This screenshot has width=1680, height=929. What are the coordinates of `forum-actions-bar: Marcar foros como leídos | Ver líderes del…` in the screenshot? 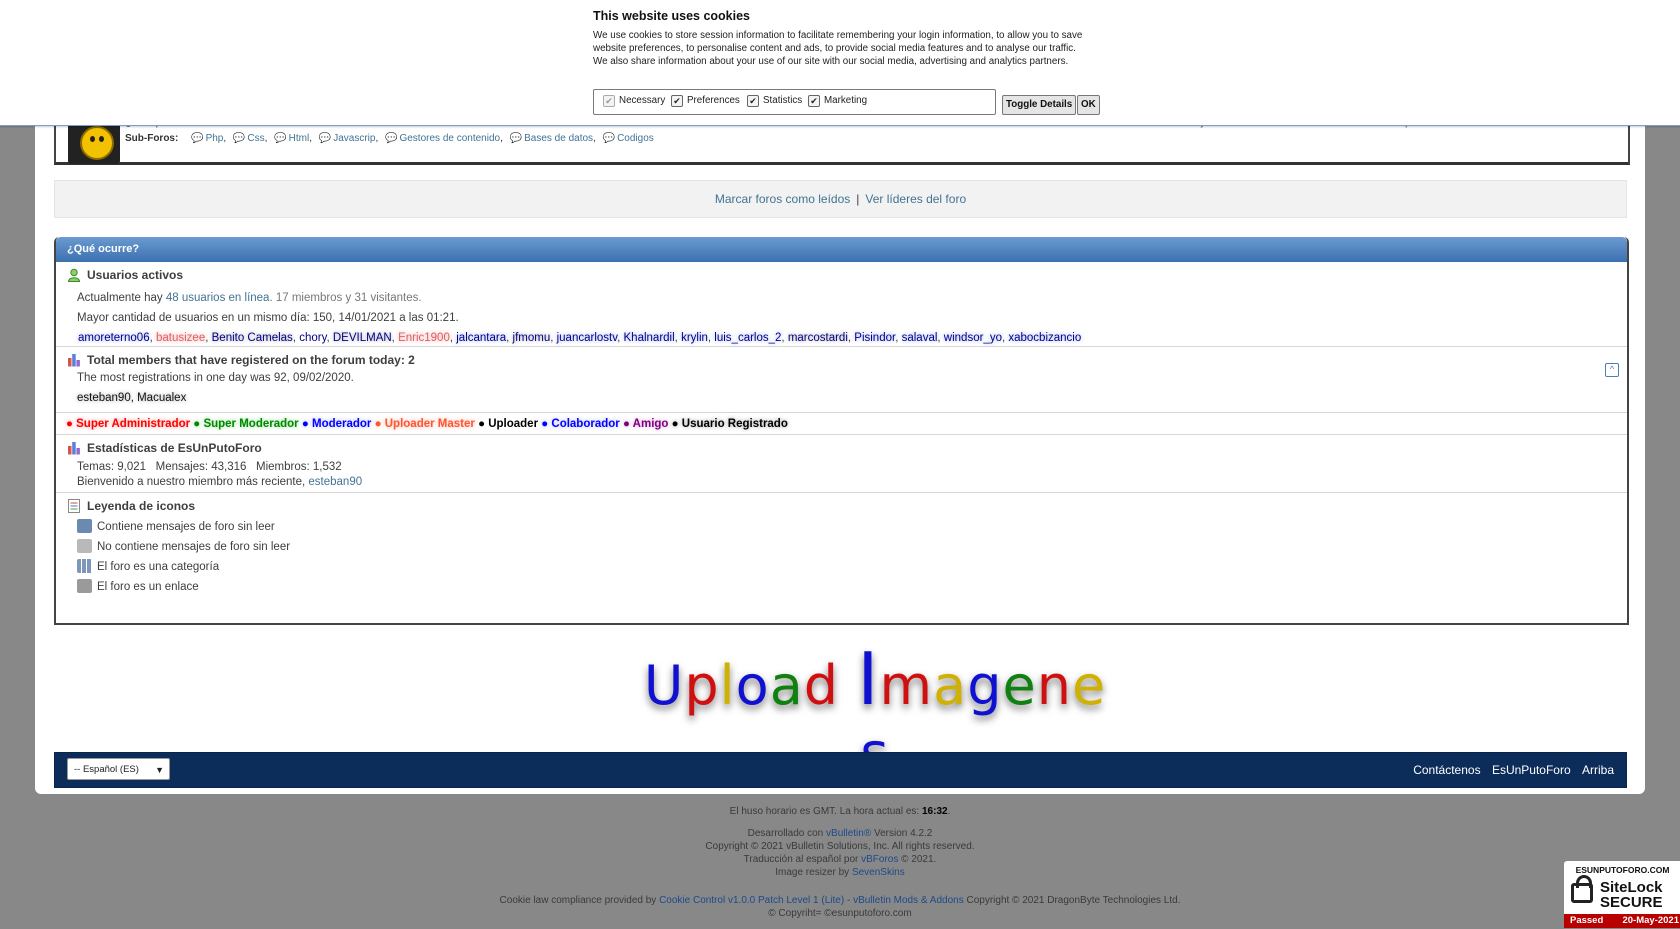 It's located at (840, 199).